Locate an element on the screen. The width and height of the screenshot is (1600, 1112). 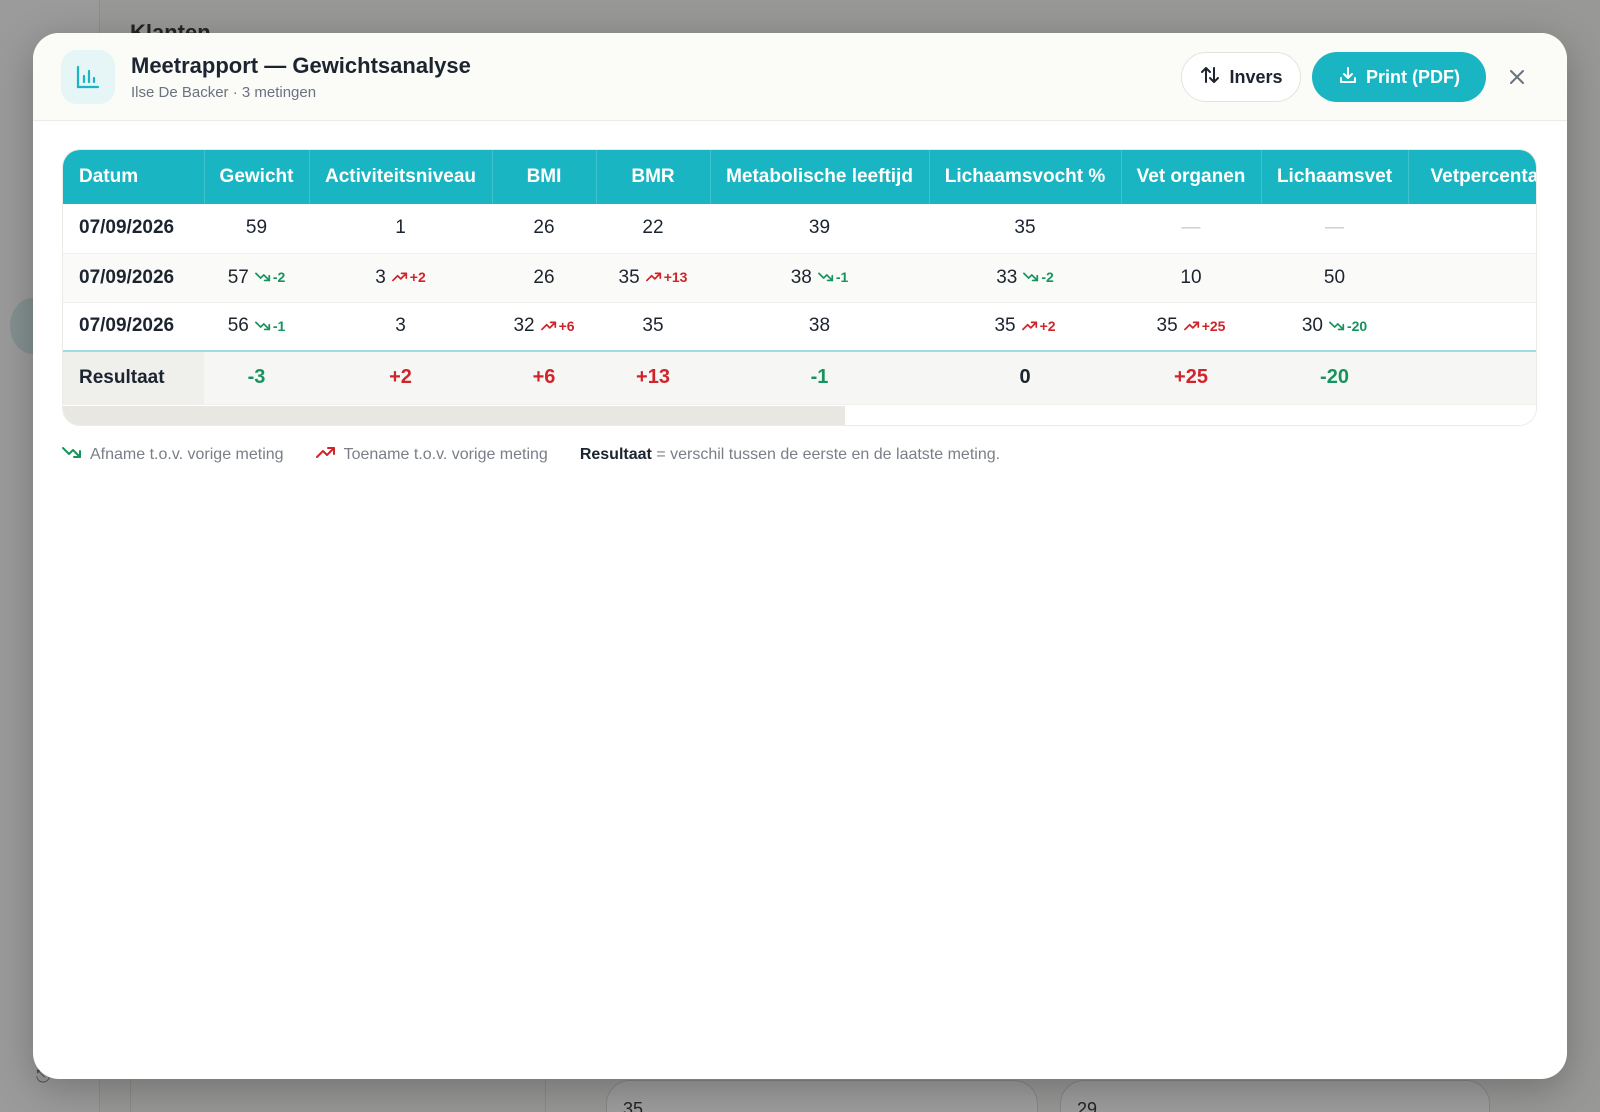
table-cell: 50 is located at coordinates (1334, 278).